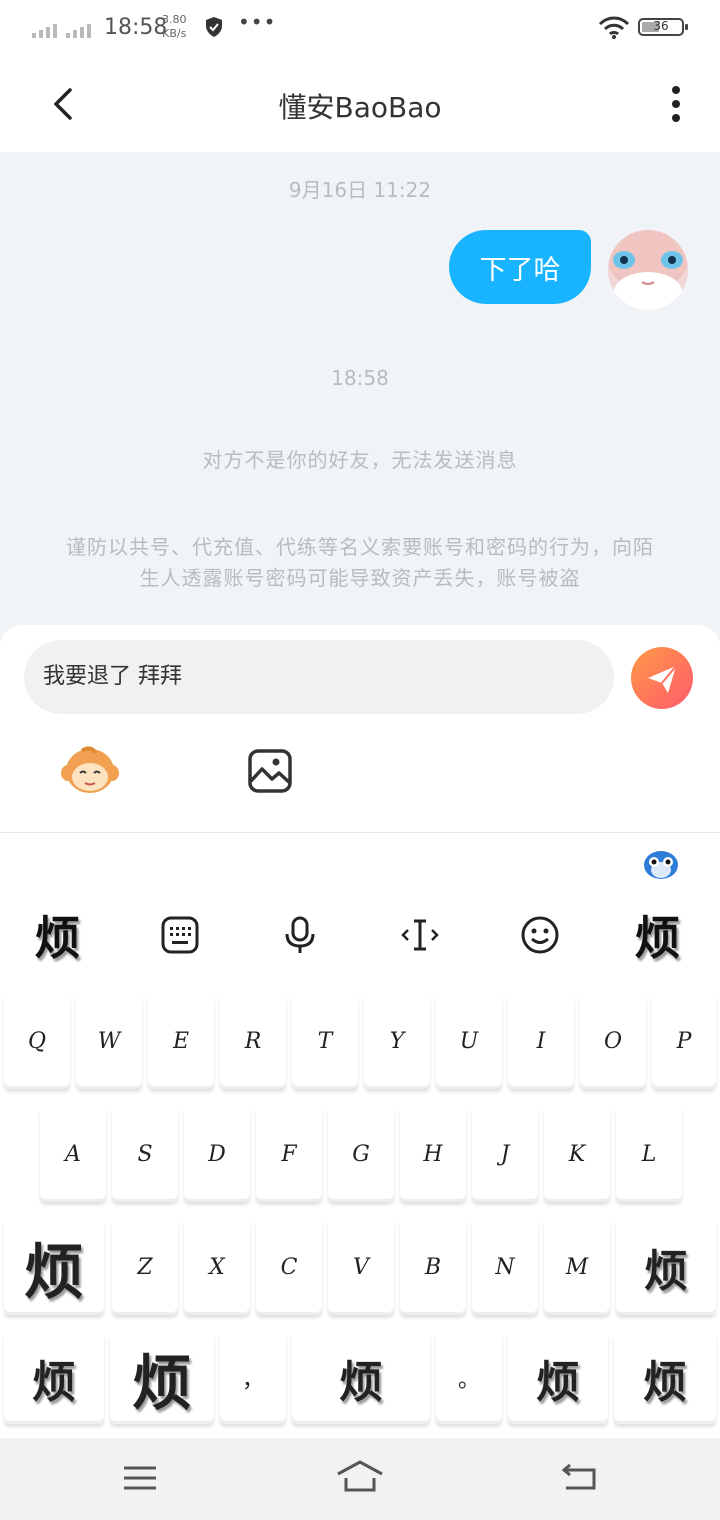  I want to click on paper-plane-icon, so click(662, 679).